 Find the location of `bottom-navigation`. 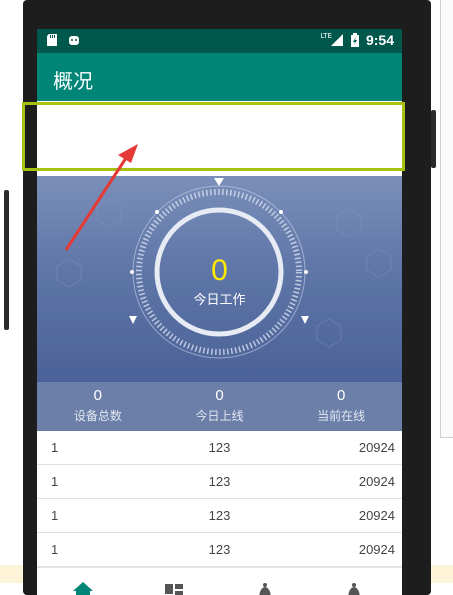

bottom-navigation is located at coordinates (219, 581).